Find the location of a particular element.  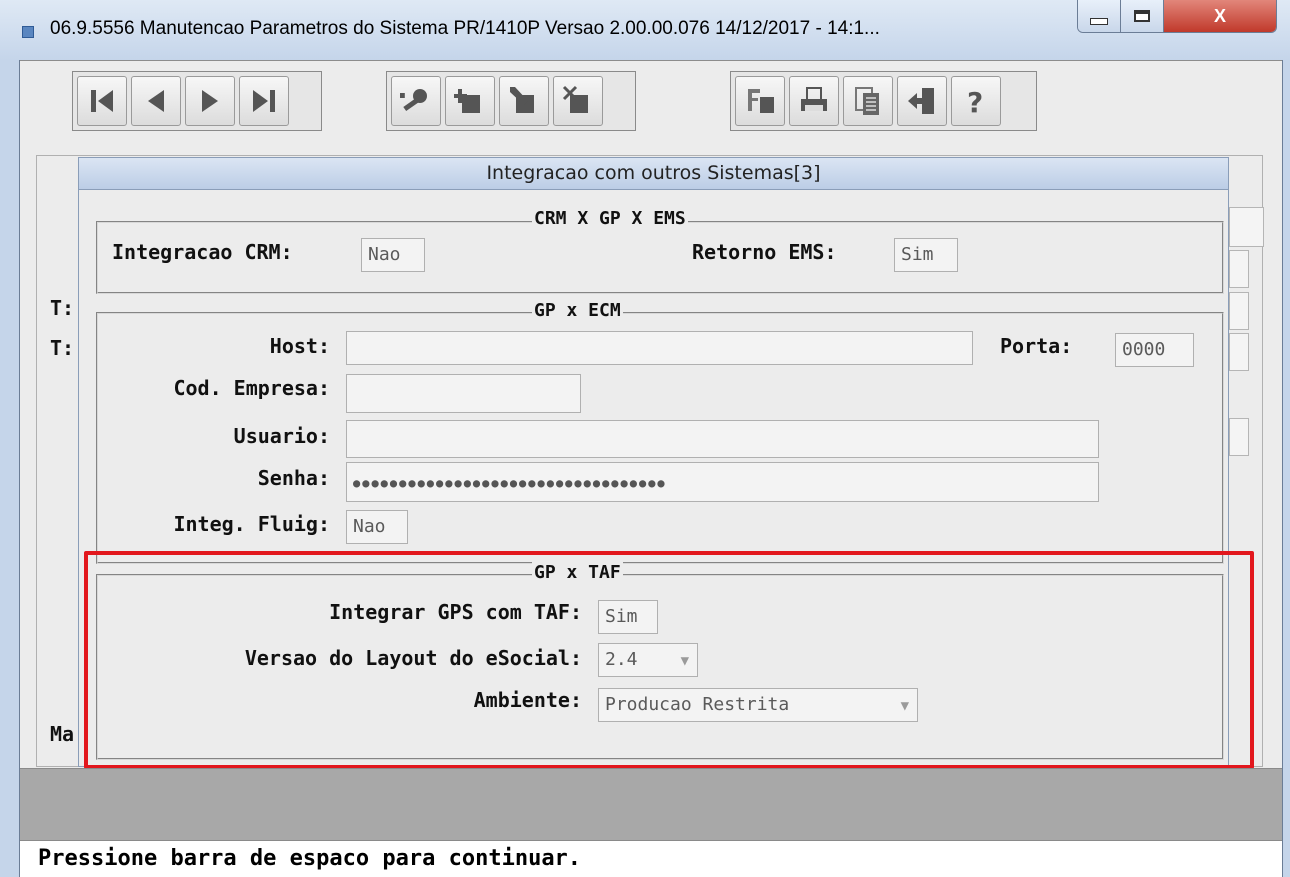

print-button is located at coordinates (814, 101).